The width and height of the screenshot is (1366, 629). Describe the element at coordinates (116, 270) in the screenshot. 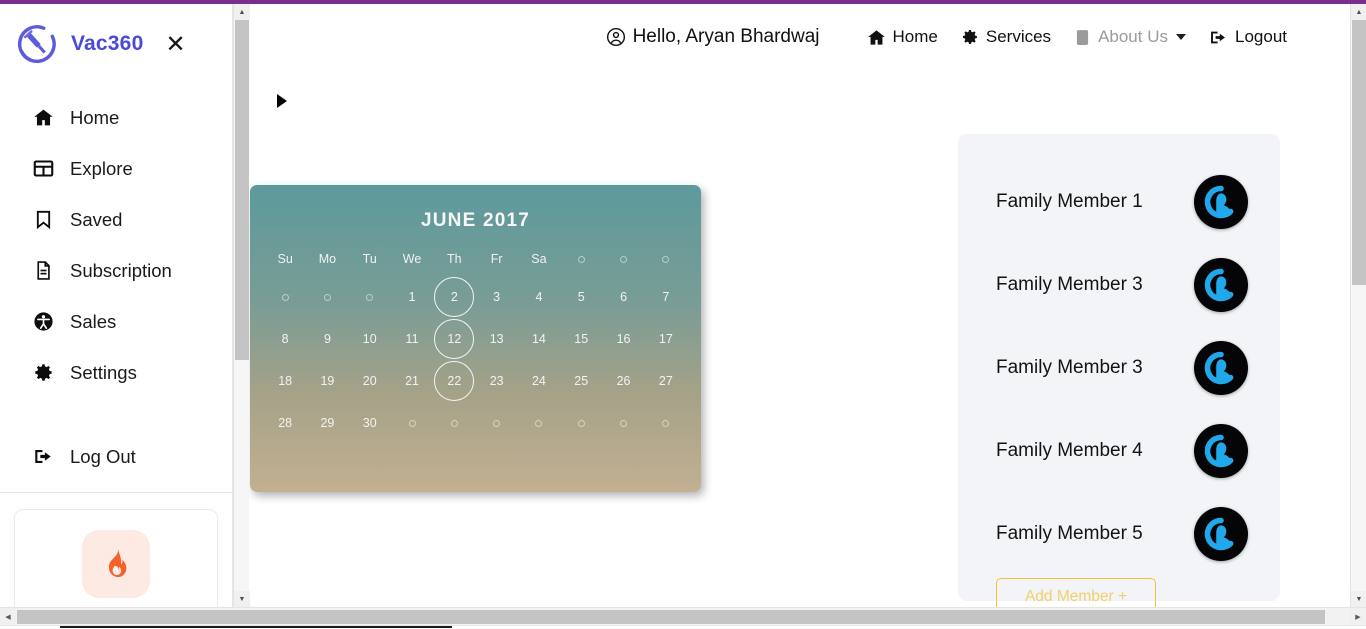

I see `sidebar-item-subscription: Subscription` at that location.